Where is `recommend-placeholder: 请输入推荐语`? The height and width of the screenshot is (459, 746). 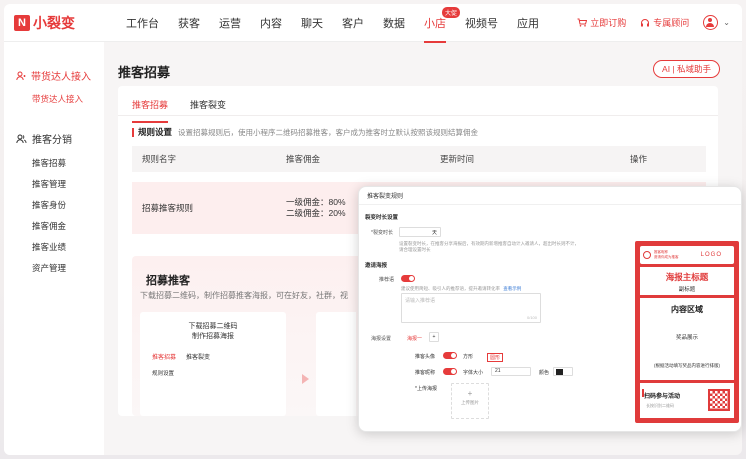 recommend-placeholder: 请输入推荐语 is located at coordinates (420, 301).